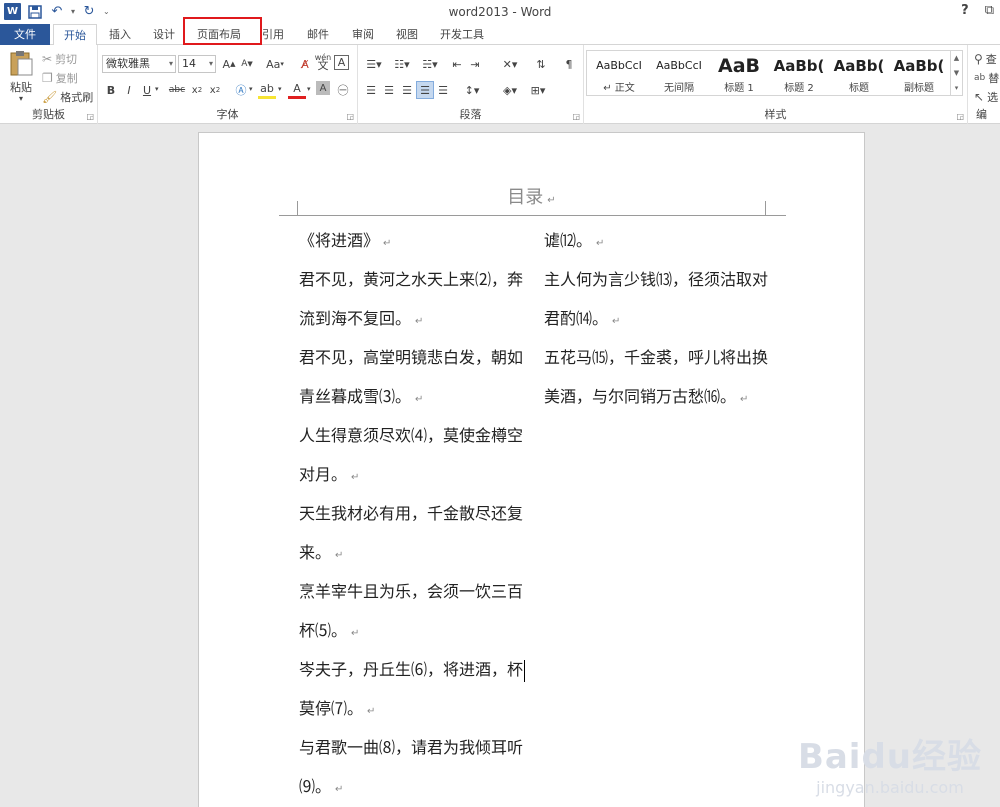  What do you see at coordinates (197, 64) in the screenshot?
I see `font-size-combo: 14 ▾` at bounding box center [197, 64].